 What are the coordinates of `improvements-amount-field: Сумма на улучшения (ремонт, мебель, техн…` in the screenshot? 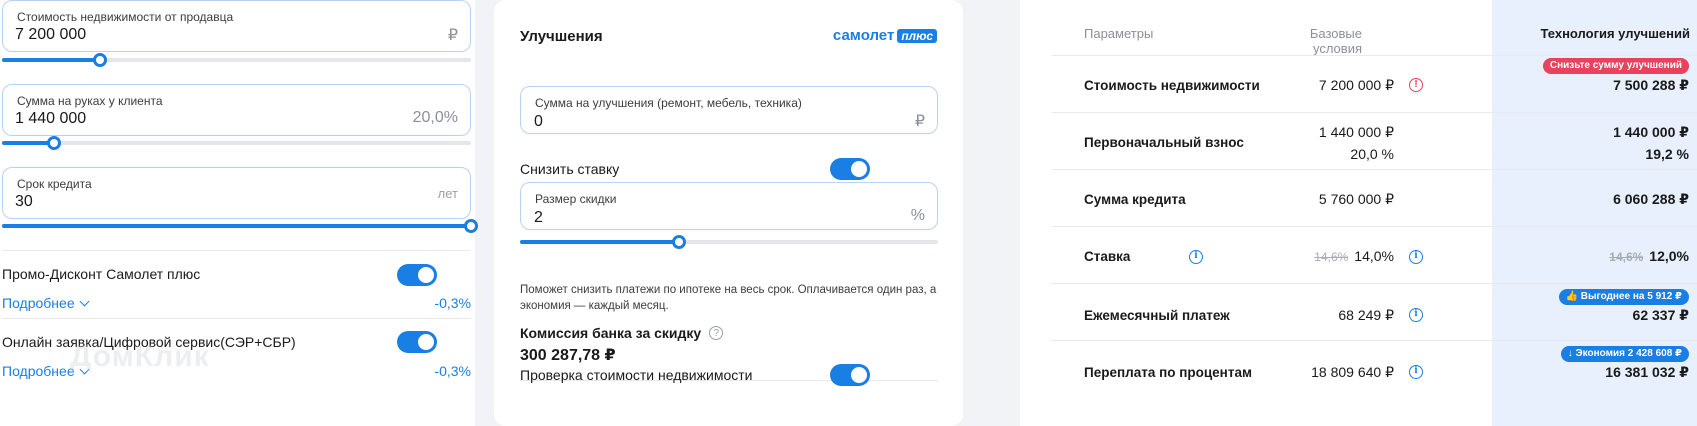 It's located at (729, 110).